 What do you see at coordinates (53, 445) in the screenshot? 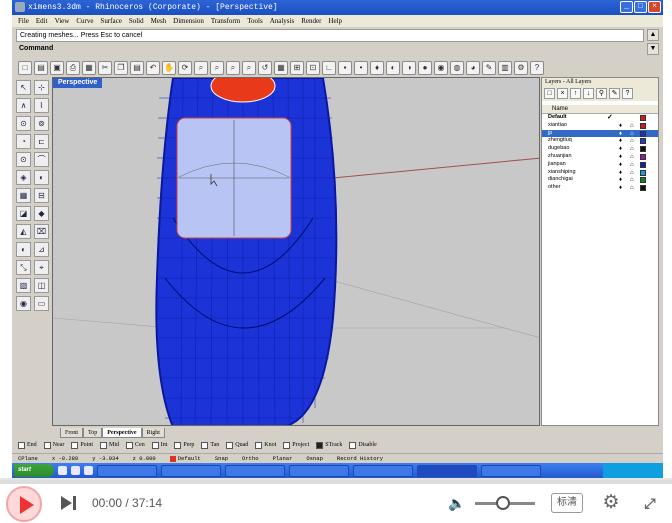
I see `osnap-near: Near` at bounding box center [53, 445].